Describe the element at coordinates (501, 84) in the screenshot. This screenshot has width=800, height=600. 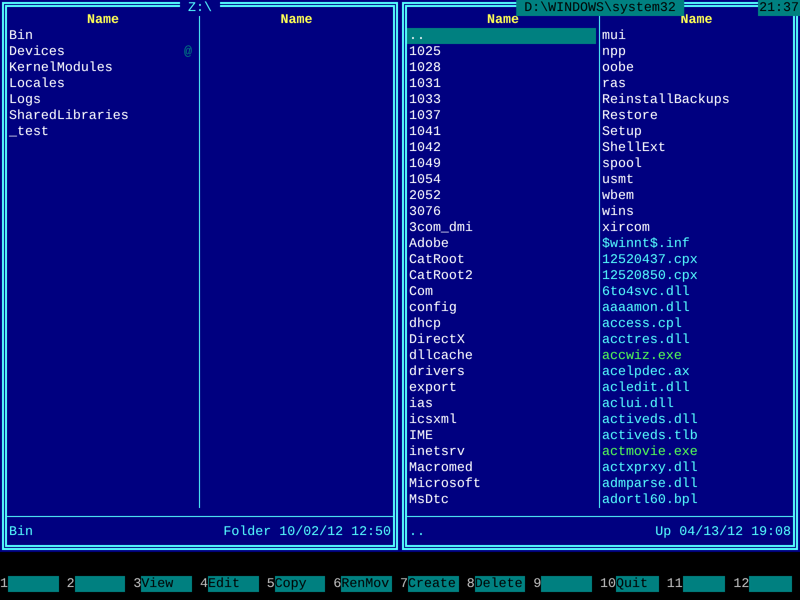
I see `file-row: 1031` at that location.